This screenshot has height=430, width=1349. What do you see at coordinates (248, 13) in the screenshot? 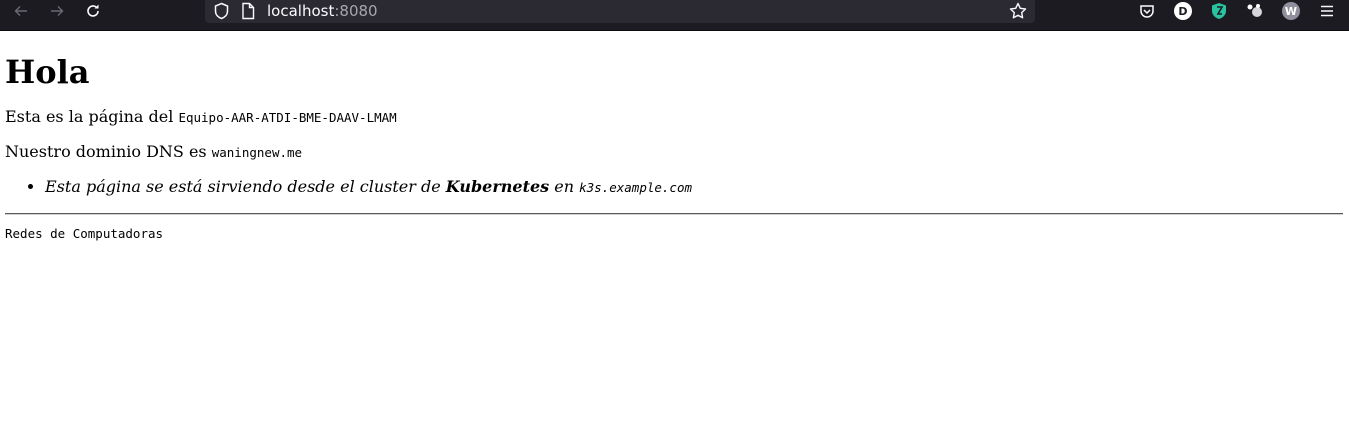
I see `page-icon` at bounding box center [248, 13].